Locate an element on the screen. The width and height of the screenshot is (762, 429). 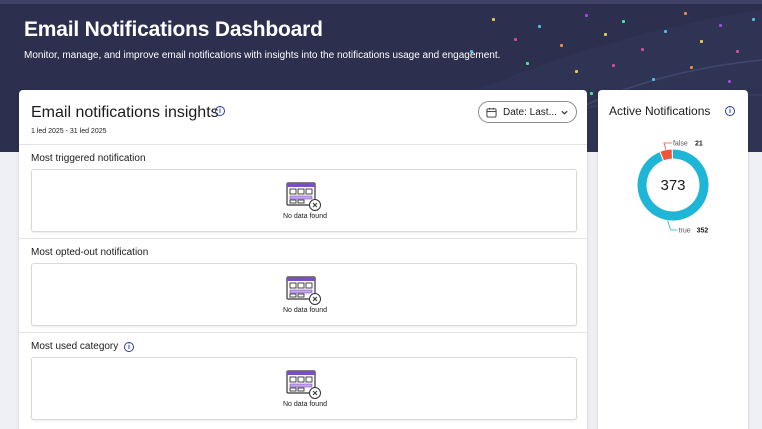
donut-value-true: 352 is located at coordinates (703, 231).